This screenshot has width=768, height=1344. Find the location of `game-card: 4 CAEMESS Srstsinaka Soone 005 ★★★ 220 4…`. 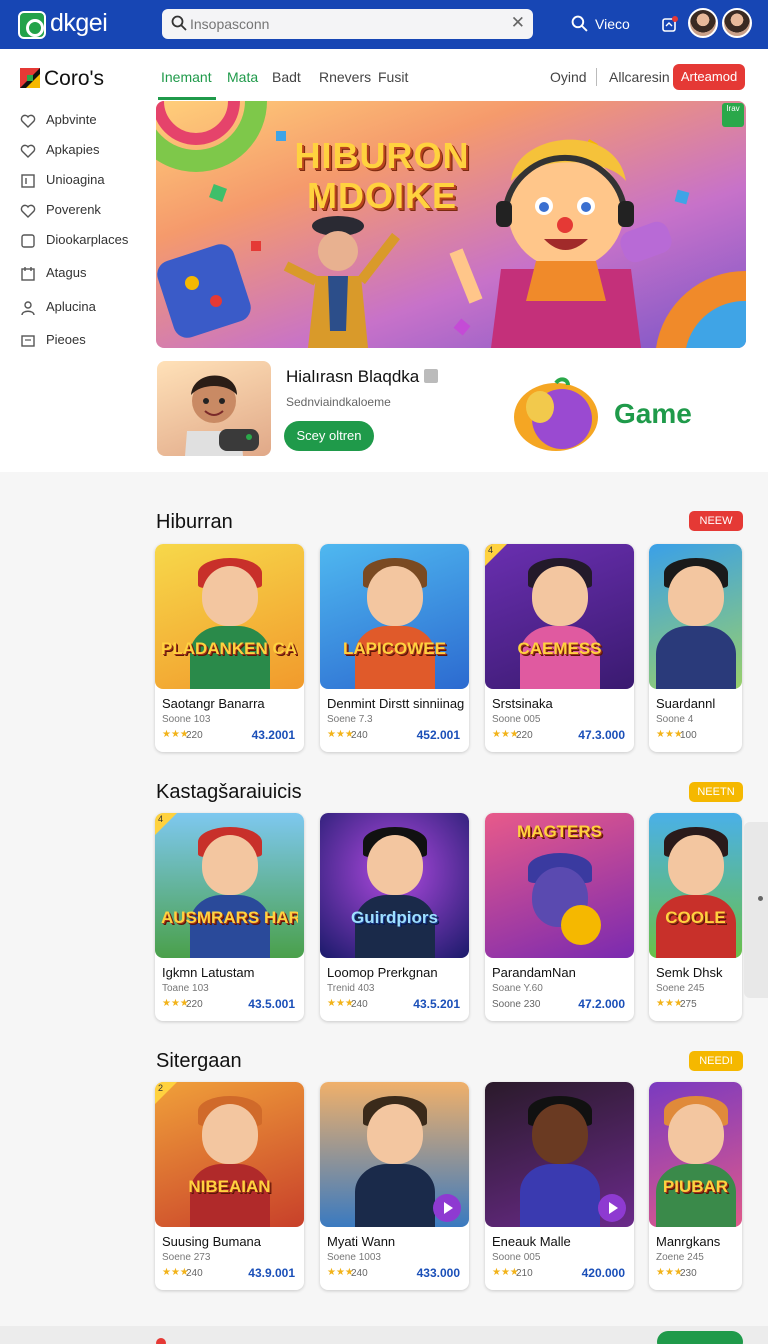

game-card: 4 CAEMESS Srstsinaka Soone 005 ★★★ 220 4… is located at coordinates (559, 648).